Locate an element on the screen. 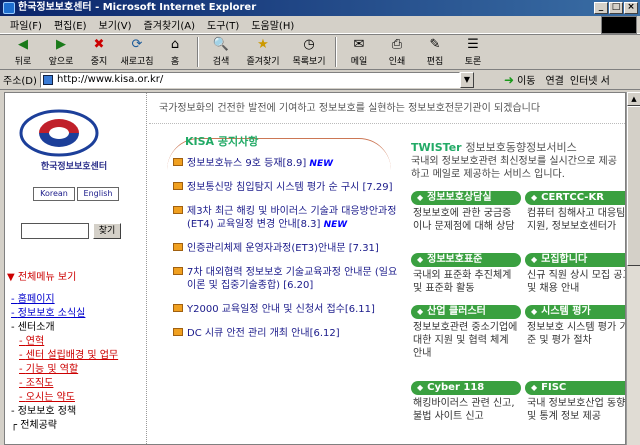 The width and height of the screenshot is (640, 445). org-name: 한국정보보호센터 is located at coordinates (74, 167).